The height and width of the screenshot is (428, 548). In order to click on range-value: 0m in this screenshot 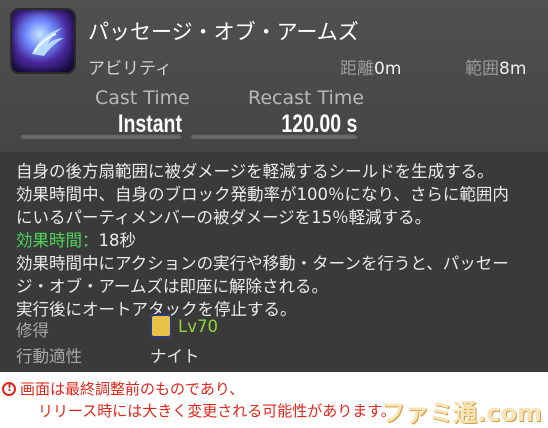, I will do `click(388, 69)`.